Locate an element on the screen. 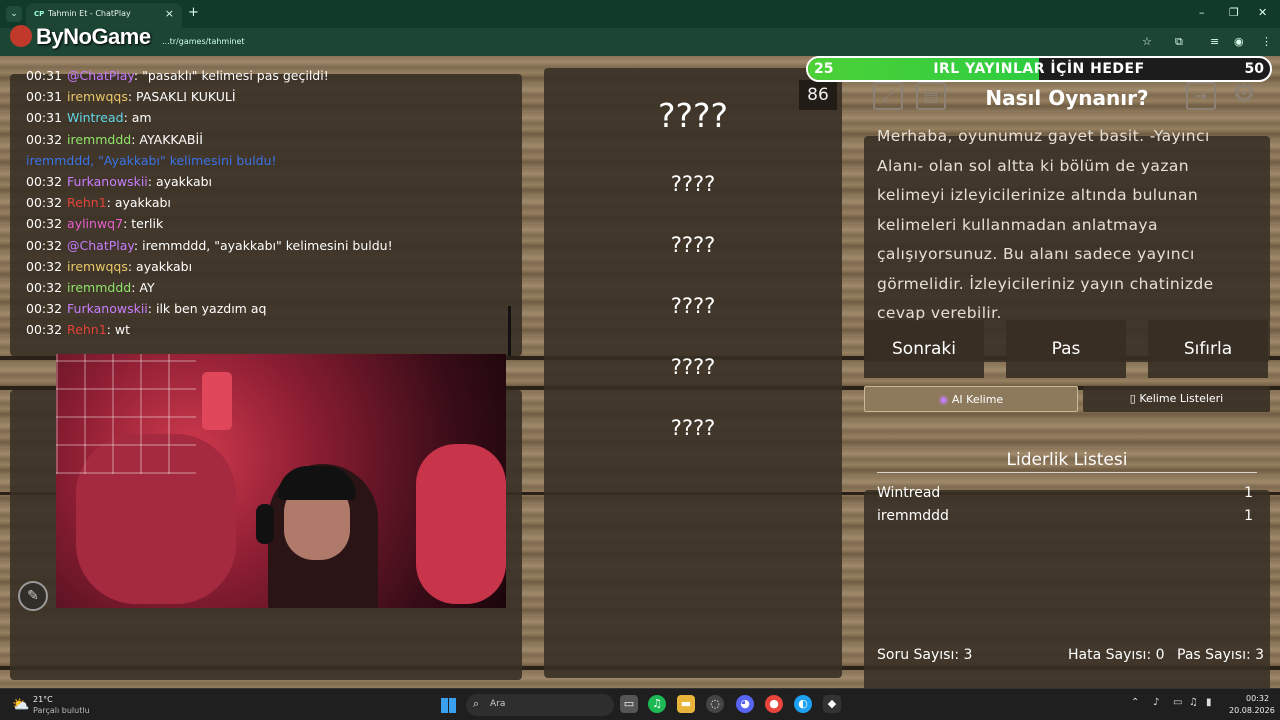  phone-shape is located at coordinates (217, 401).